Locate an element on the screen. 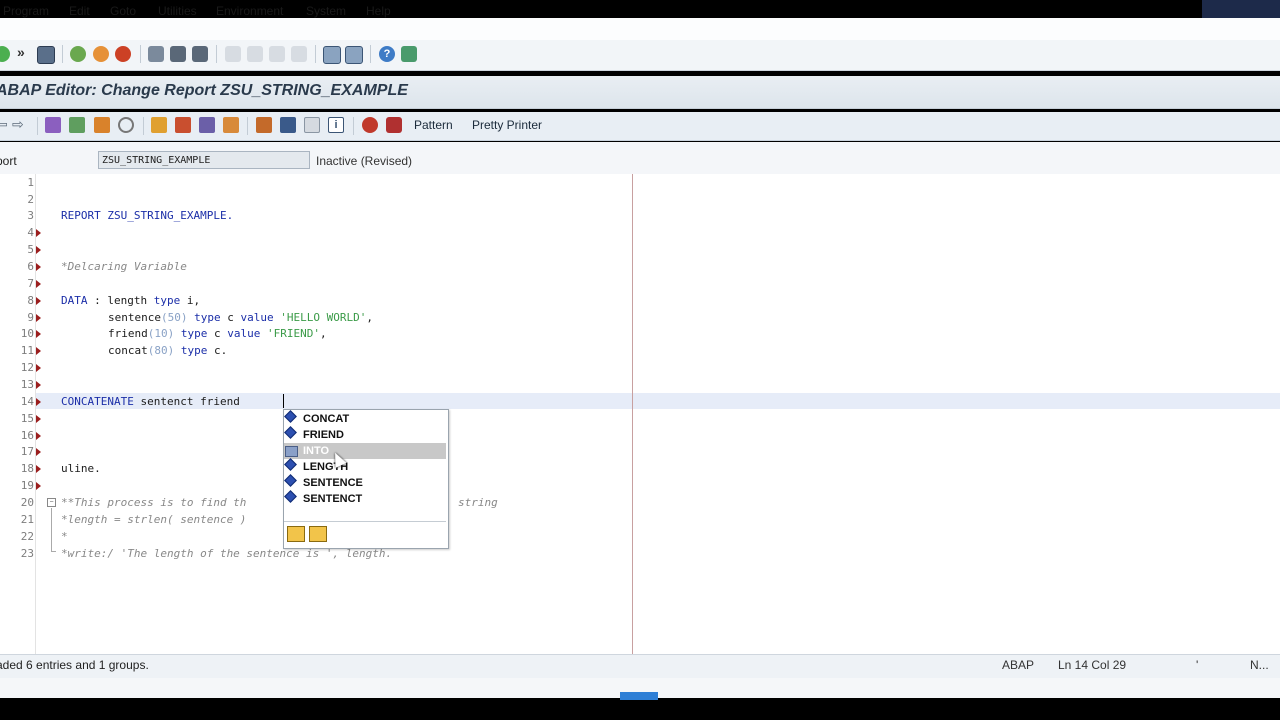 The height and width of the screenshot is (720, 1280). insert-icon is located at coordinates (288, 125).